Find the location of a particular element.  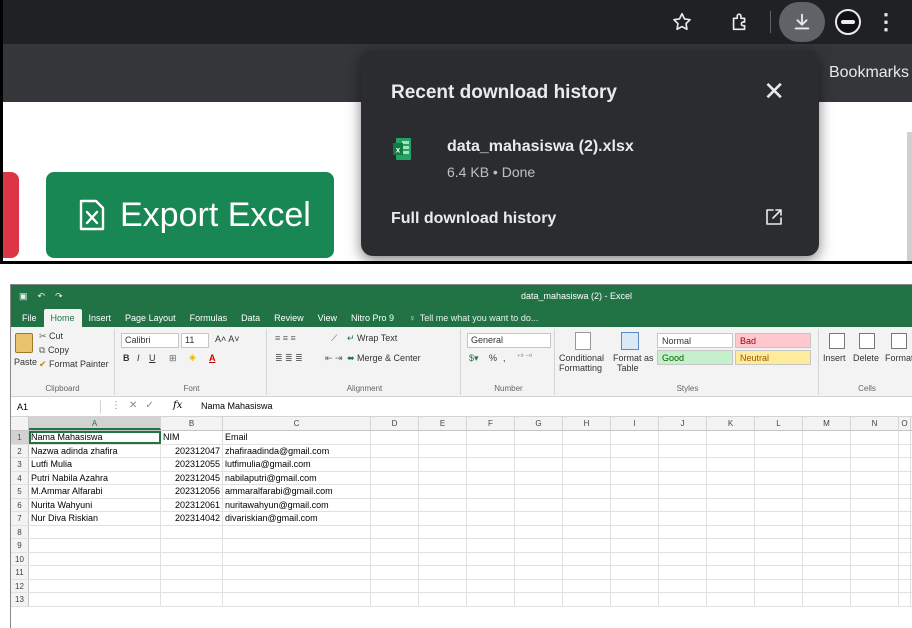

row-header: 11 is located at coordinates (20, 572).